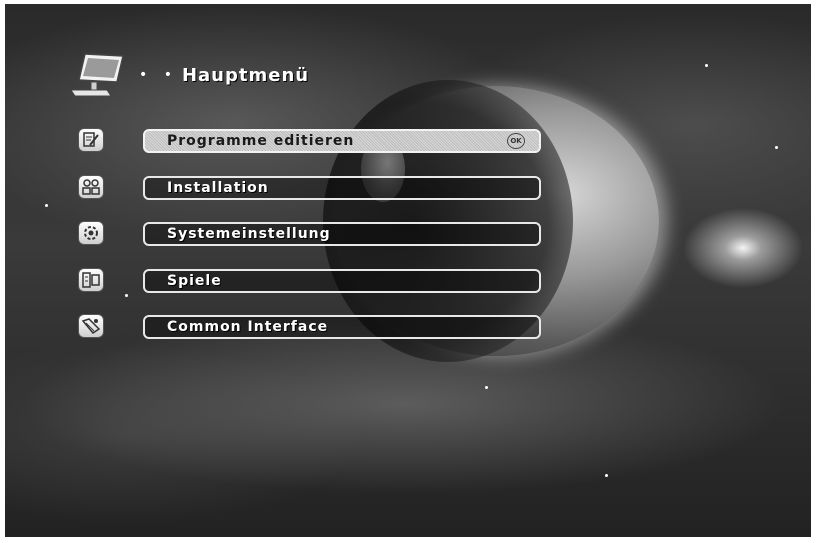 This screenshot has width=816, height=543. Describe the element at coordinates (516, 141) in the screenshot. I see `ok-icon: OK` at that location.